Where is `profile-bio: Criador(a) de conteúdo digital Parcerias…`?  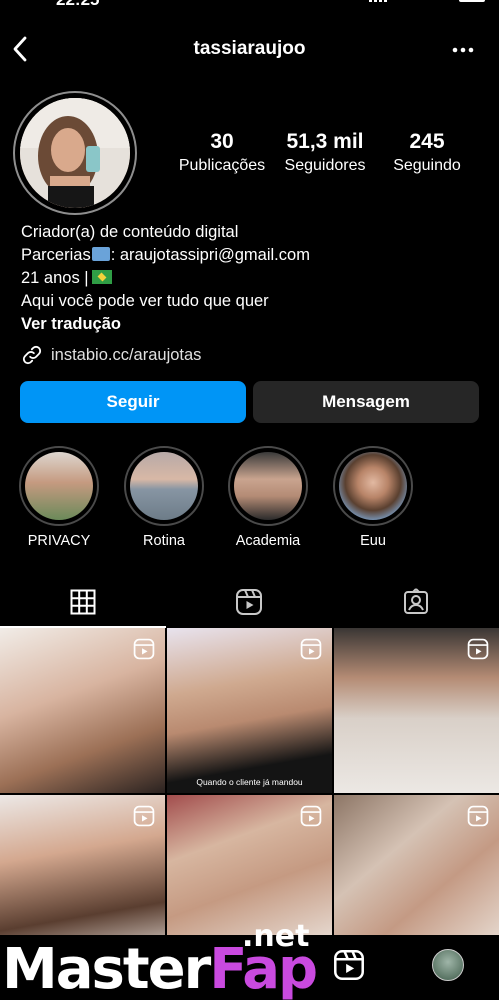 profile-bio: Criador(a) de conteúdo digital Parcerias… is located at coordinates (256, 278).